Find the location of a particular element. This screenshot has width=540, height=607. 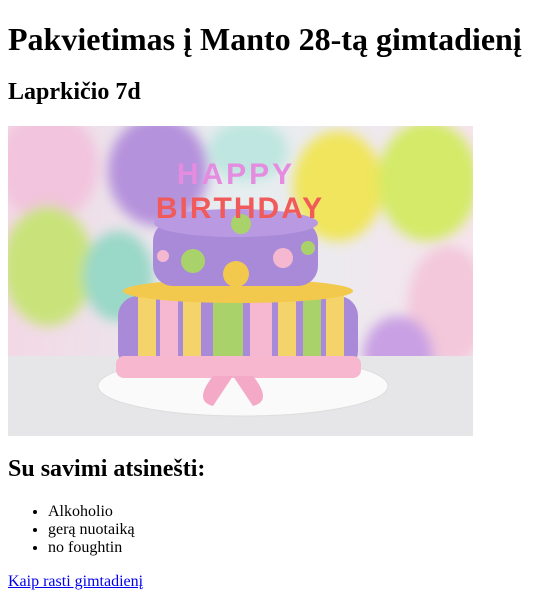

bring-list: Alkoholio gerą nuotaiką no foughtin is located at coordinates (270, 530).